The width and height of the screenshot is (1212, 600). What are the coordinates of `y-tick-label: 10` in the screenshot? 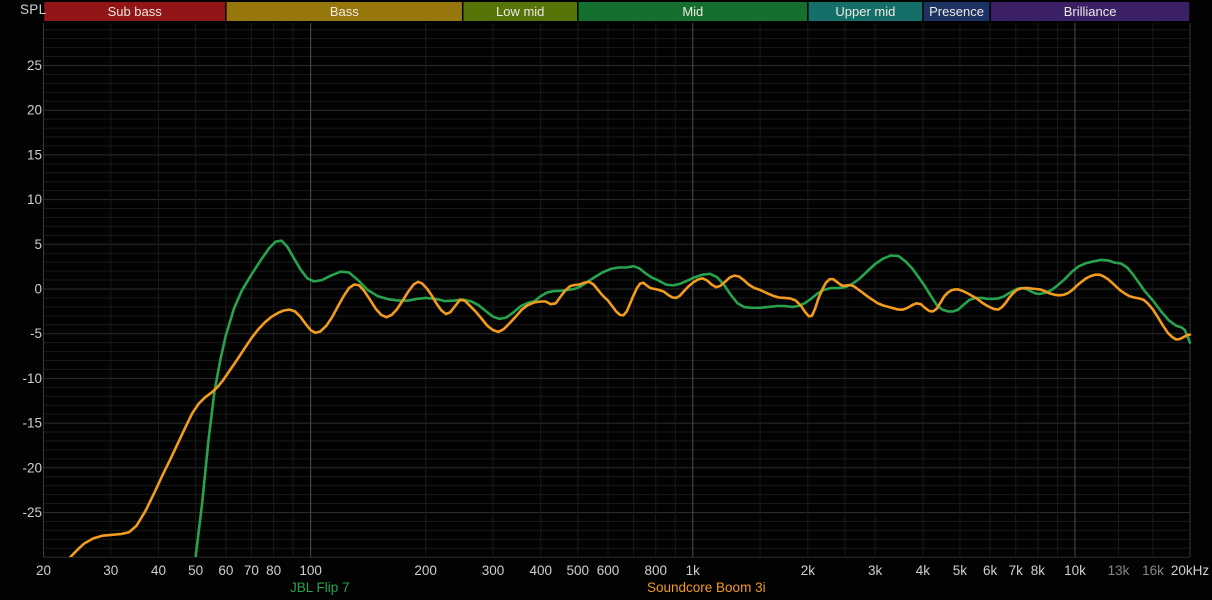 It's located at (34, 199).